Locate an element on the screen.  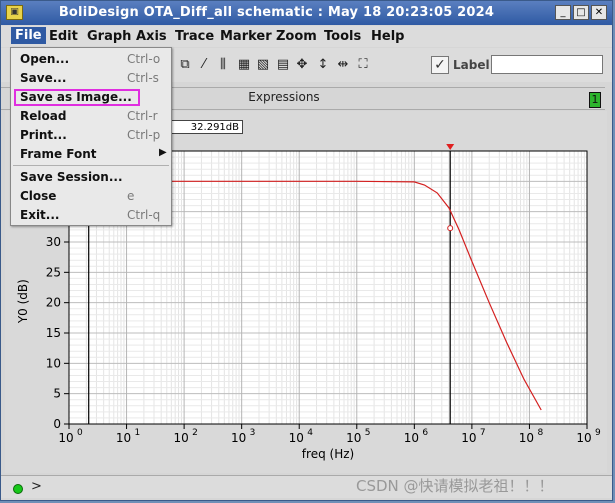
marker-point is located at coordinates (450, 228).